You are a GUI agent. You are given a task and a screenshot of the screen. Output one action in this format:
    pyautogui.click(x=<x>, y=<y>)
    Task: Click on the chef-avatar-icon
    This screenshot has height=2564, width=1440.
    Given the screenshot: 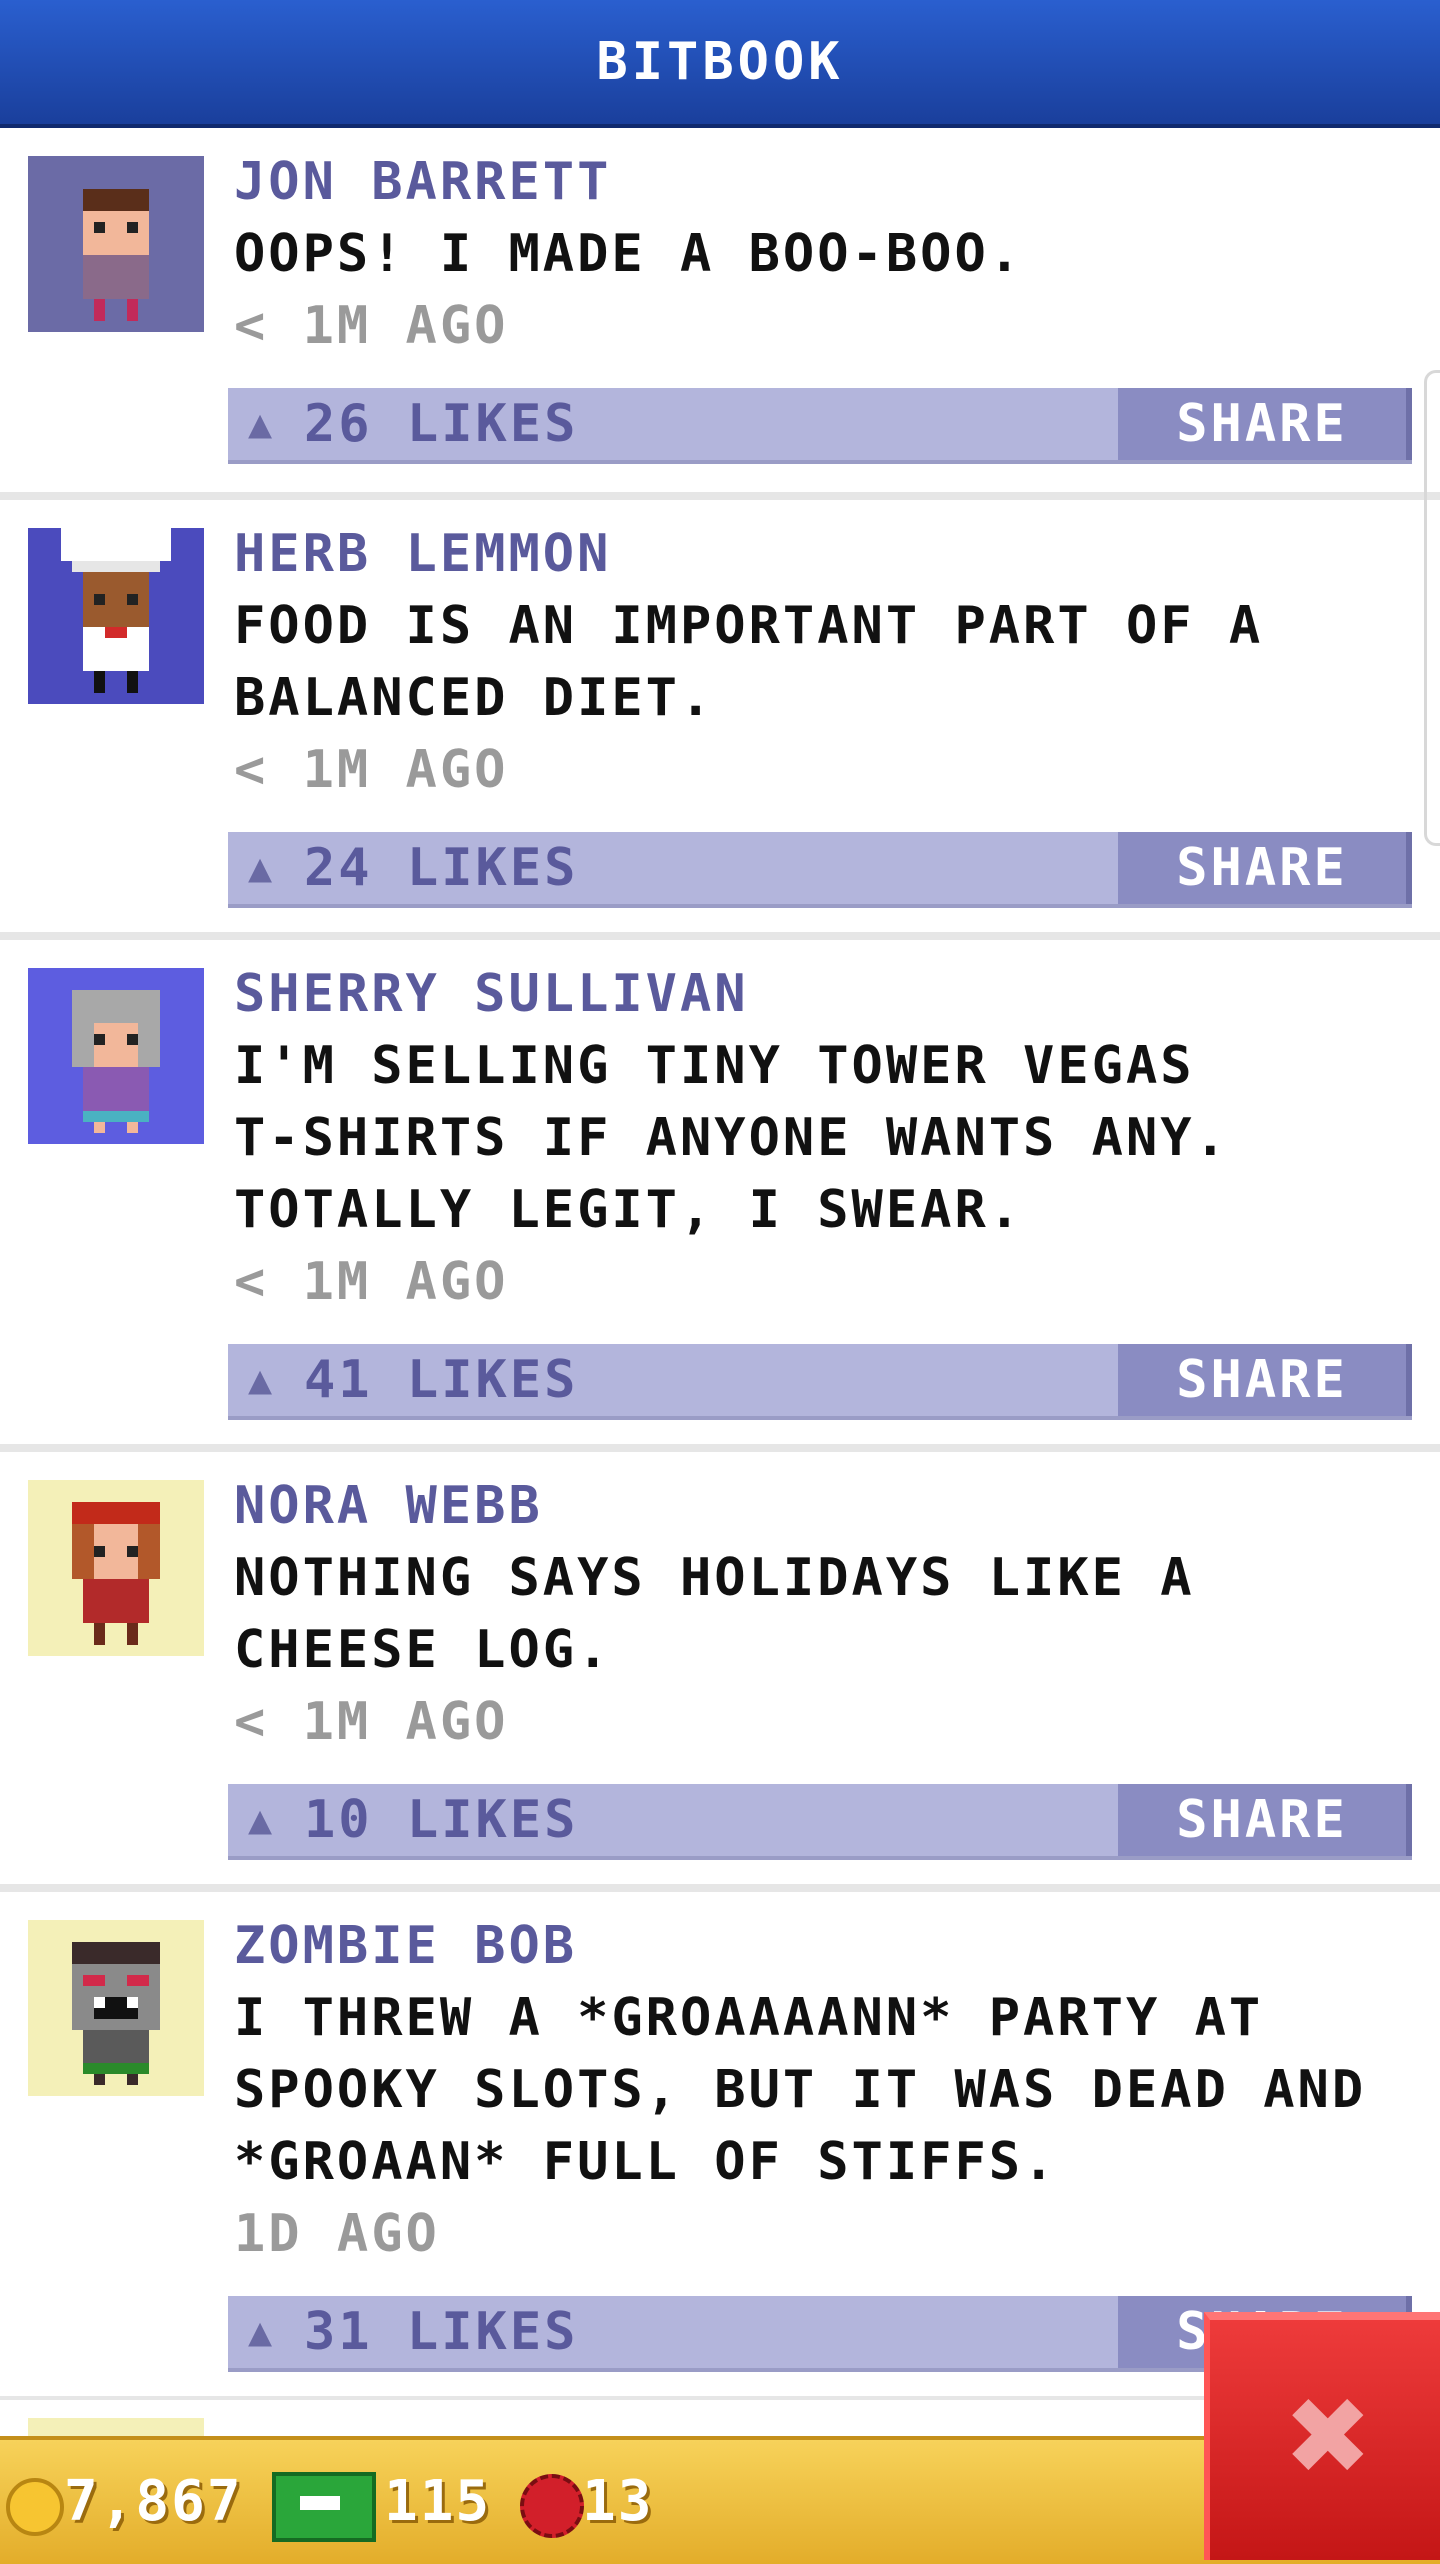 What is the action you would take?
    pyautogui.click(x=116, y=616)
    